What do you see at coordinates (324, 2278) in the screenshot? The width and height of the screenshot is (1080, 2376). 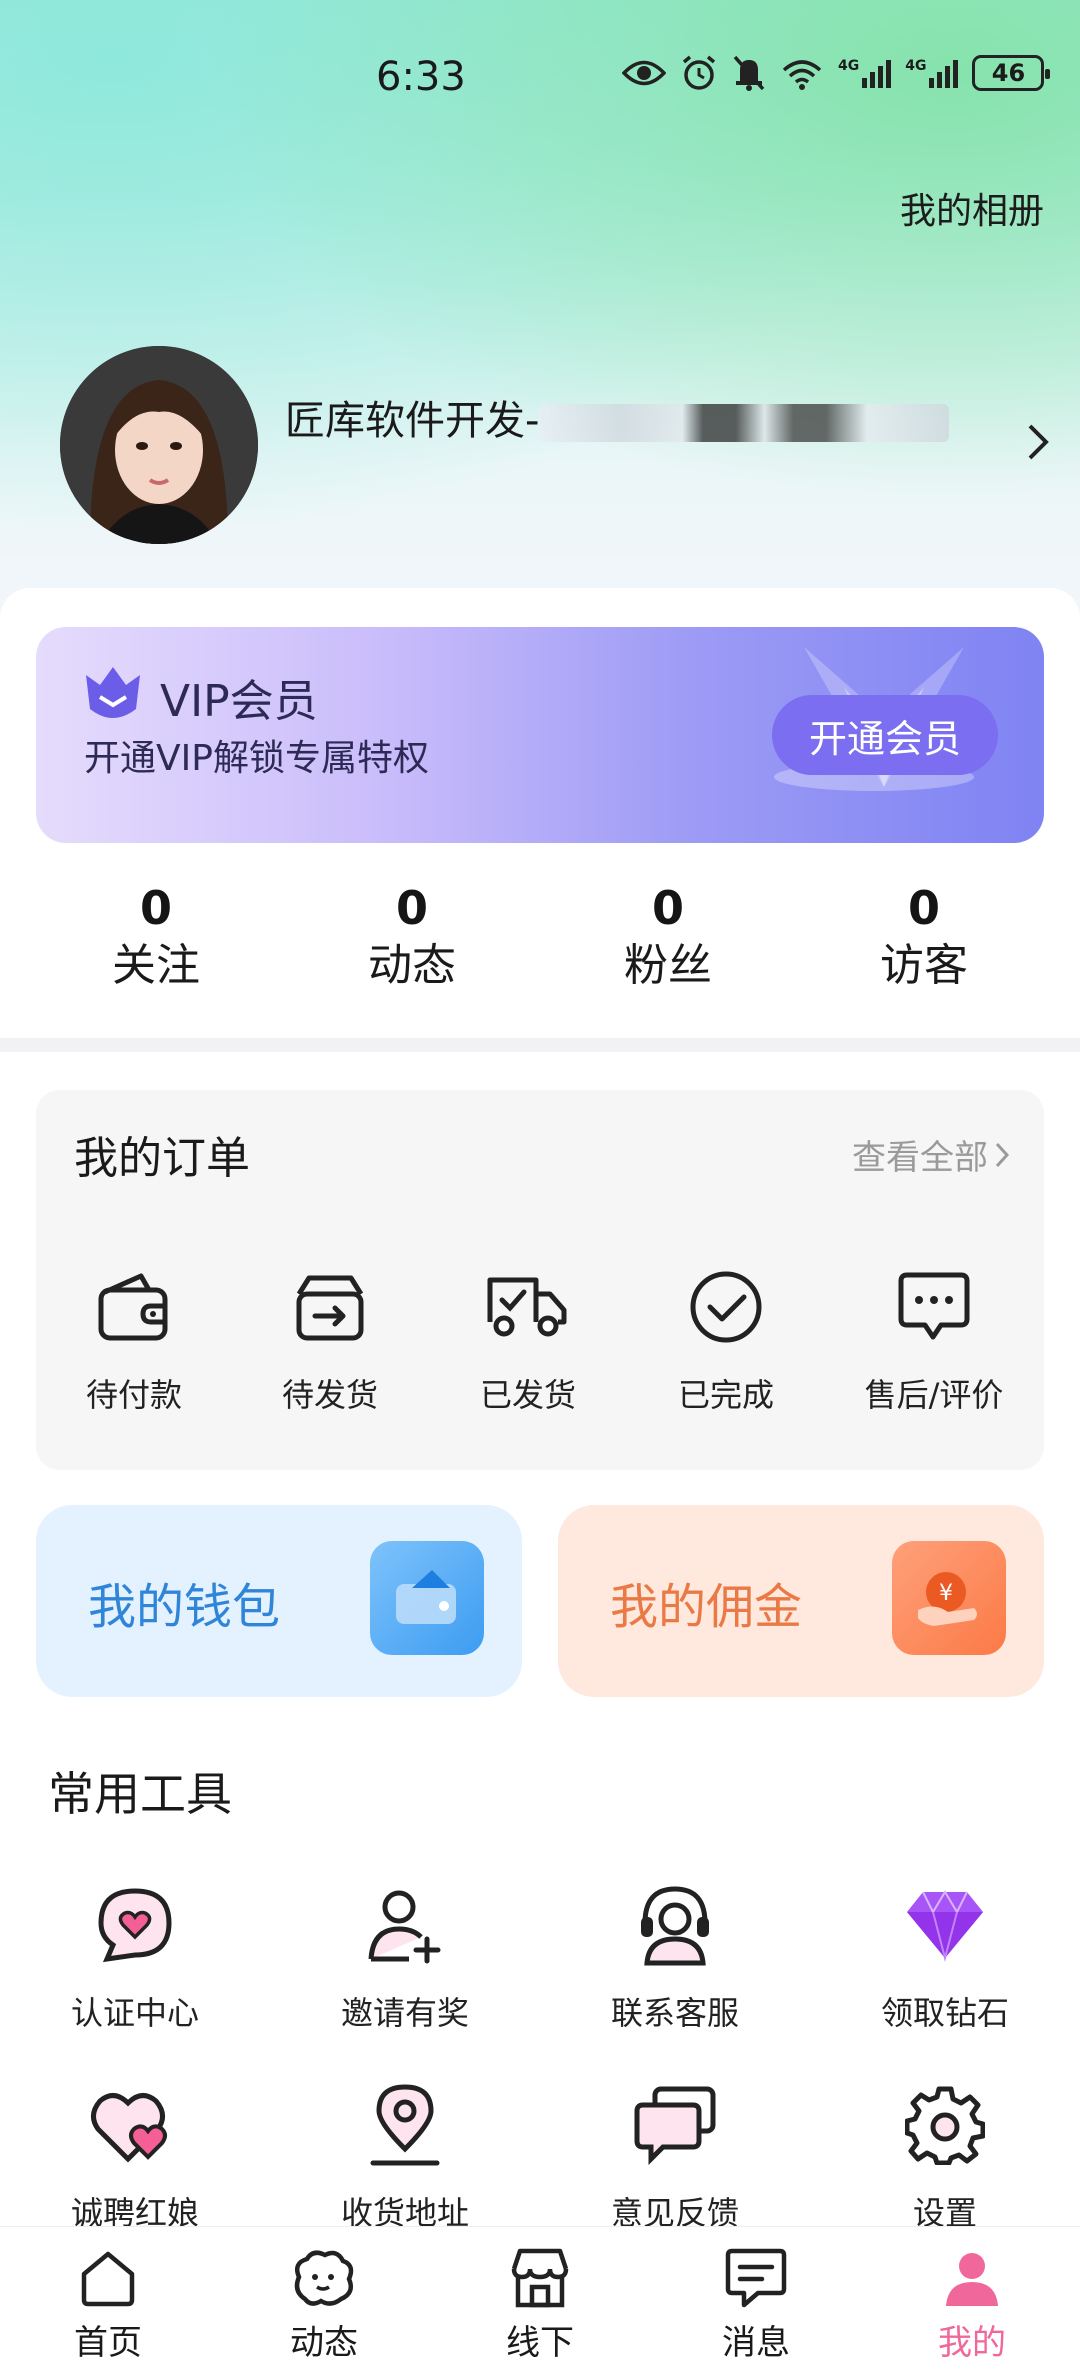 I see `moments-icon` at bounding box center [324, 2278].